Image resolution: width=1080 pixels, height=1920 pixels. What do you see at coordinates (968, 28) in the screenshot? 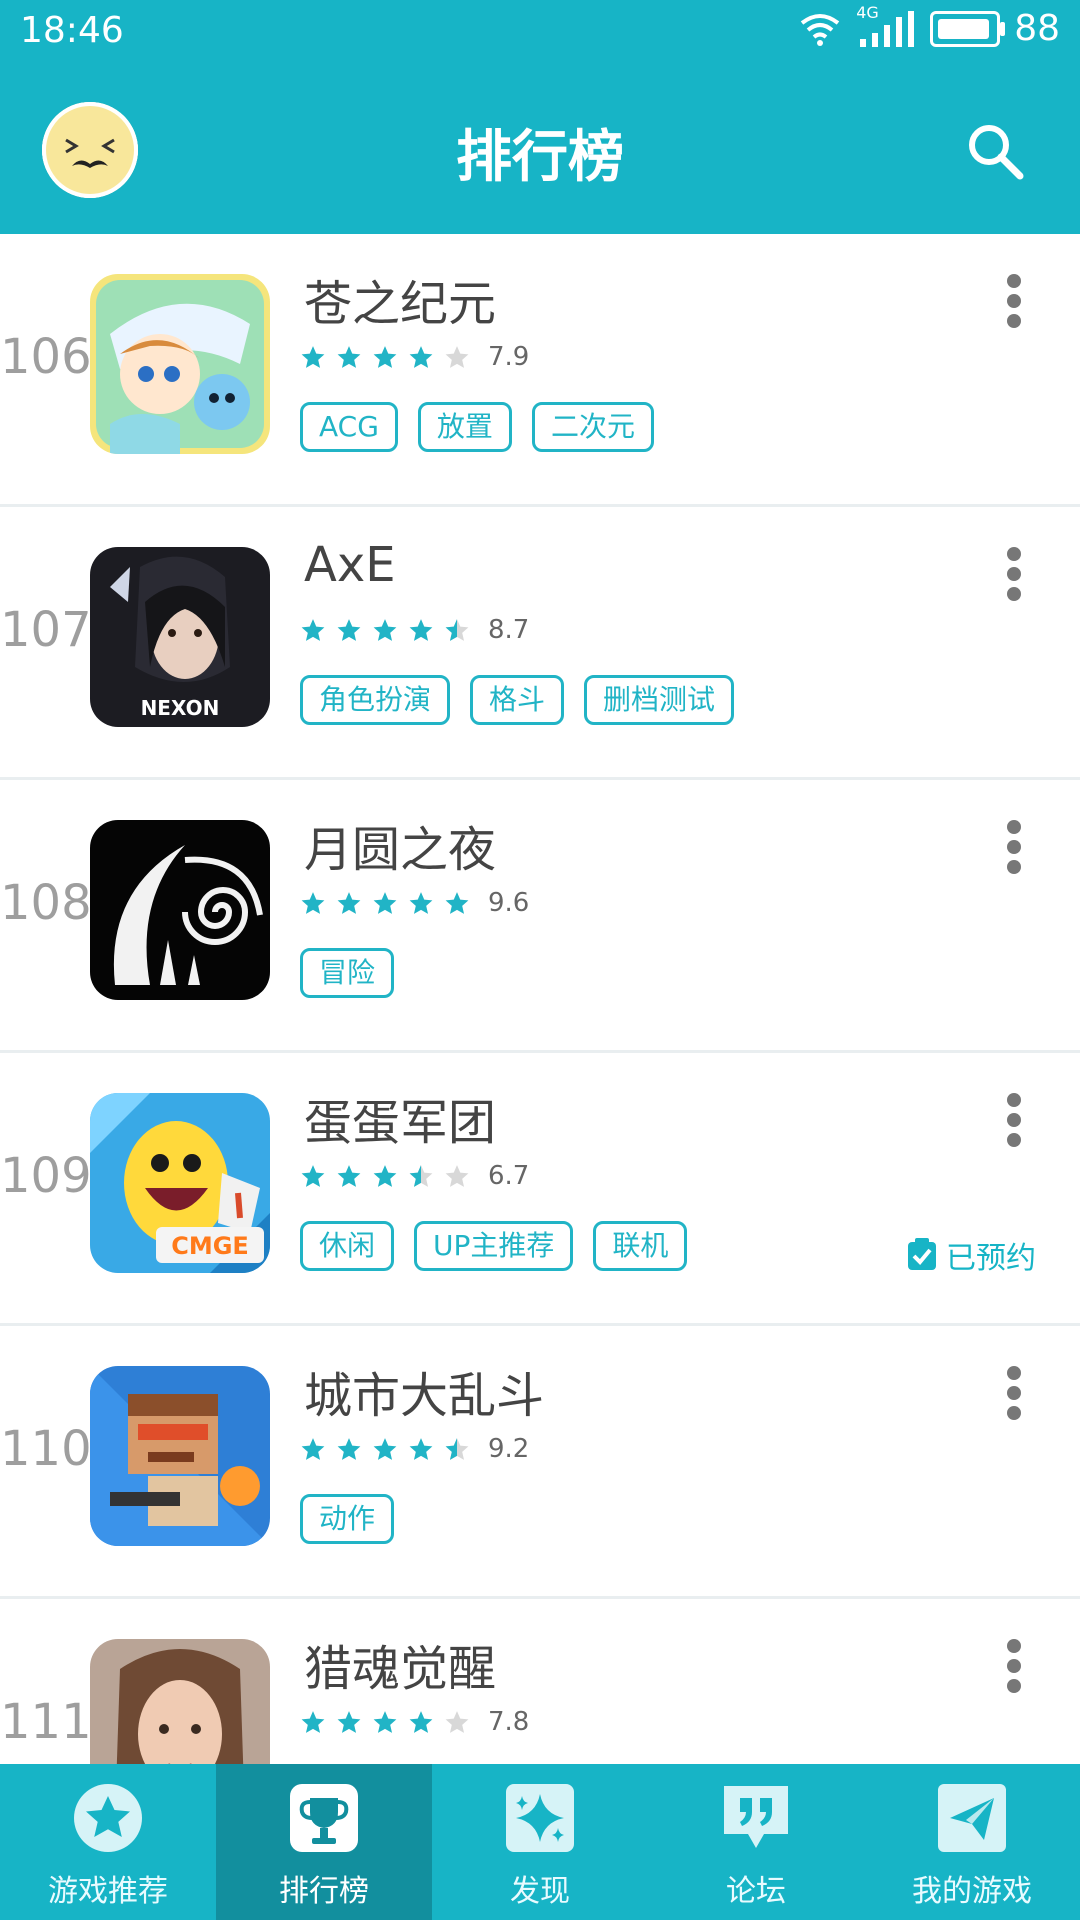
I see `battery-icon` at bounding box center [968, 28].